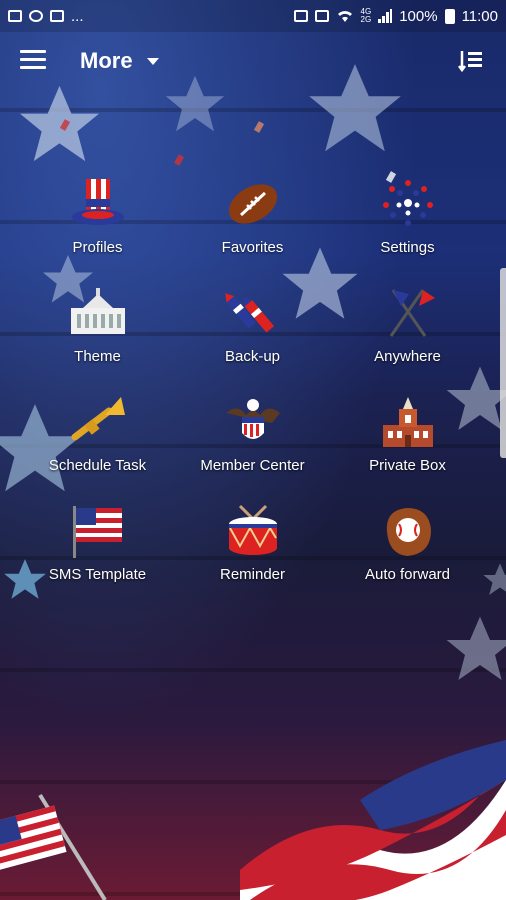 Image resolution: width=506 pixels, height=900 pixels. Describe the element at coordinates (407, 447) in the screenshot. I see `grid-item-private-box: Private Box` at that location.